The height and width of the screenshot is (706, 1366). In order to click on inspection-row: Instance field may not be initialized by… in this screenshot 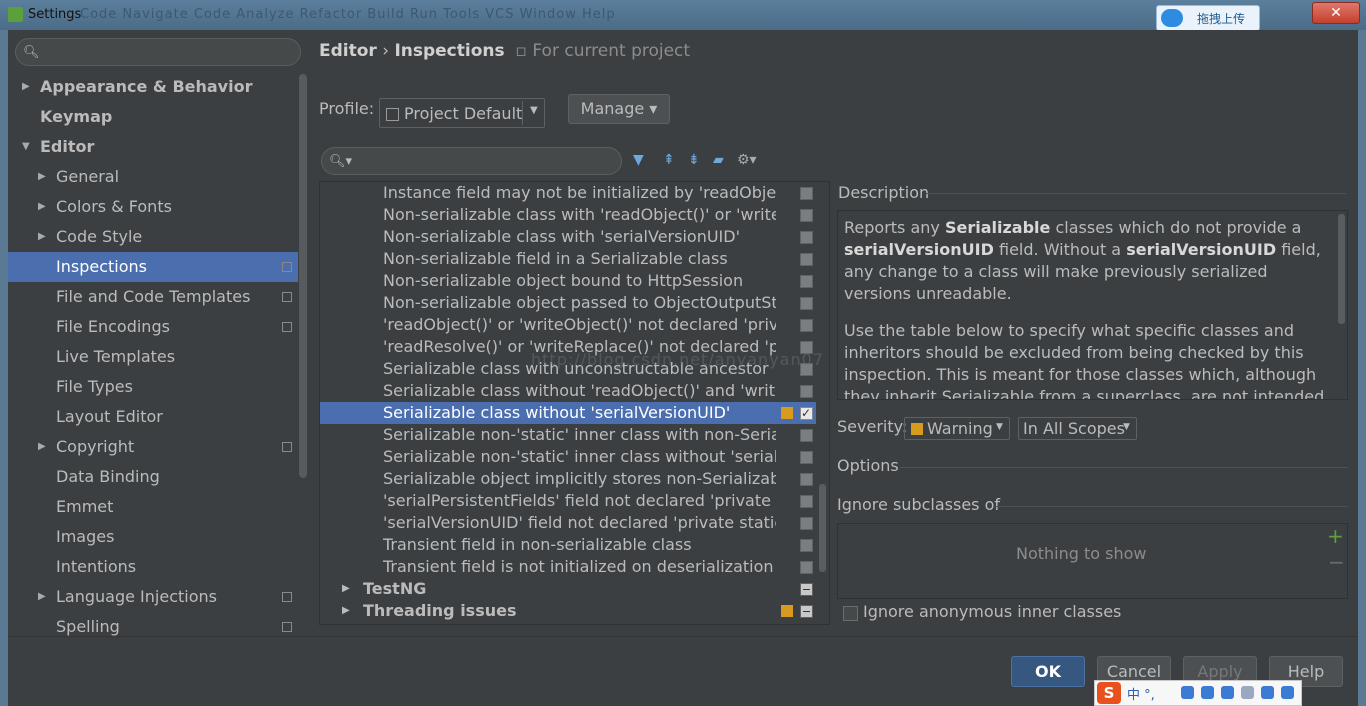, I will do `click(568, 193)`.